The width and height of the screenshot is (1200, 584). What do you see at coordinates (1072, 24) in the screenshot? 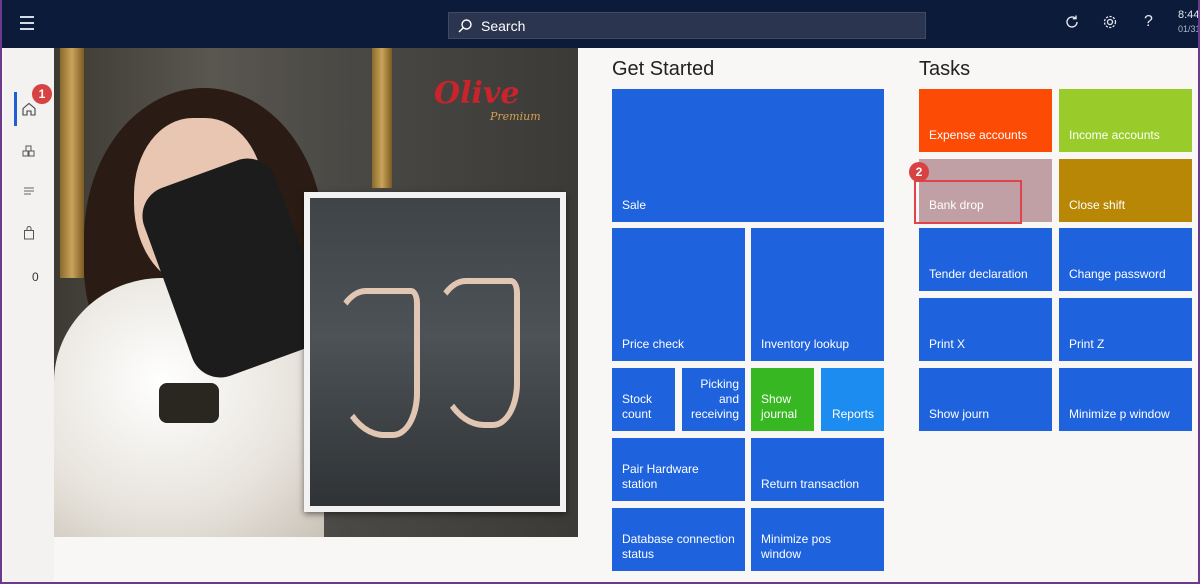
I see `refresh-icon` at bounding box center [1072, 24].